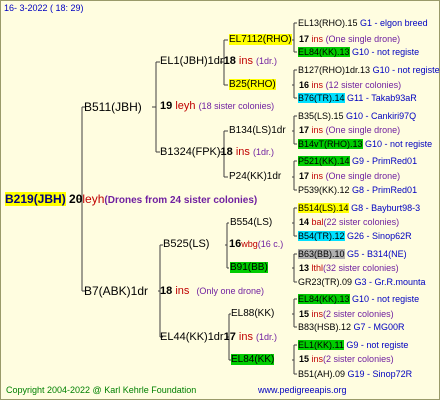 The width and height of the screenshot is (440, 400). Describe the element at coordinates (357, 161) in the screenshot. I see `gen4-node: P521(KK).14 G9 - PrimRed01` at that location.